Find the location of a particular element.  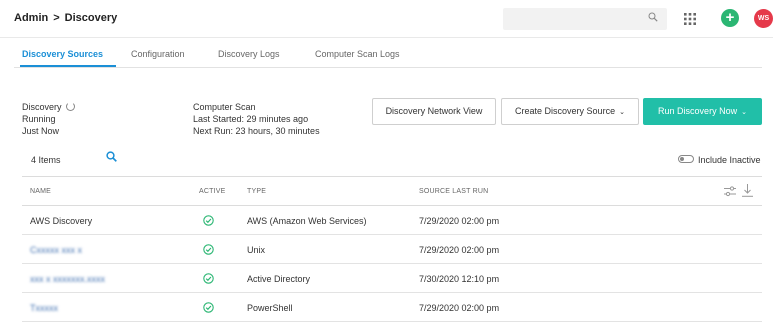

row-type: Active Directory is located at coordinates (279, 279).